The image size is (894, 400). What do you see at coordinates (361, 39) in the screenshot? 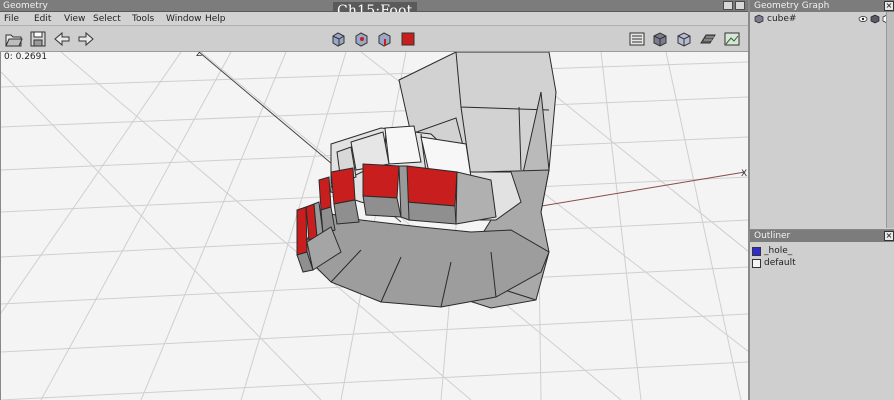
I see `cube-vertex-select-icon` at bounding box center [361, 39].